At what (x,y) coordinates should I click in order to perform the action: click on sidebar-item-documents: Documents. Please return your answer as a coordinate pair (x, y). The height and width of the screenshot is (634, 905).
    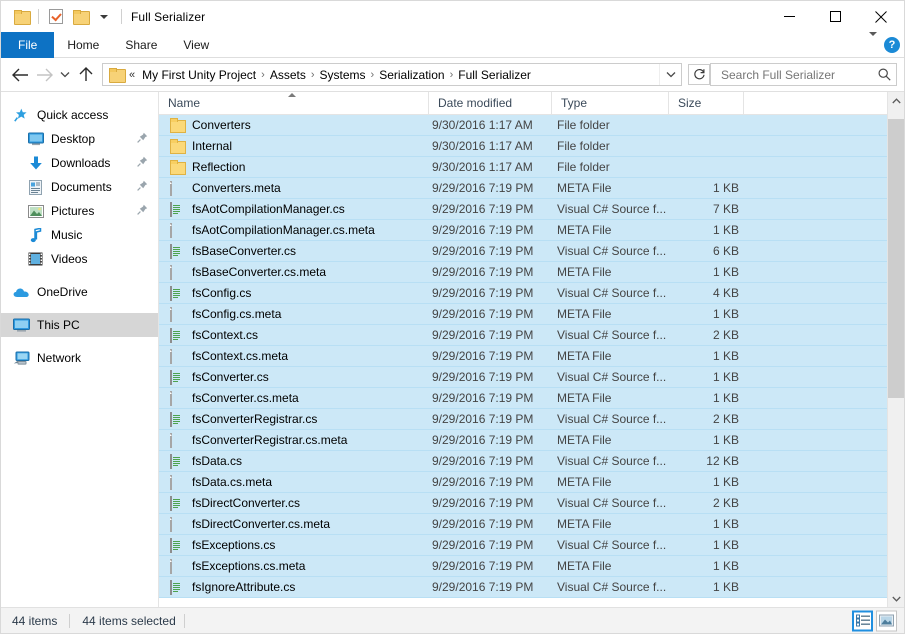
    Looking at the image, I should click on (79, 187).